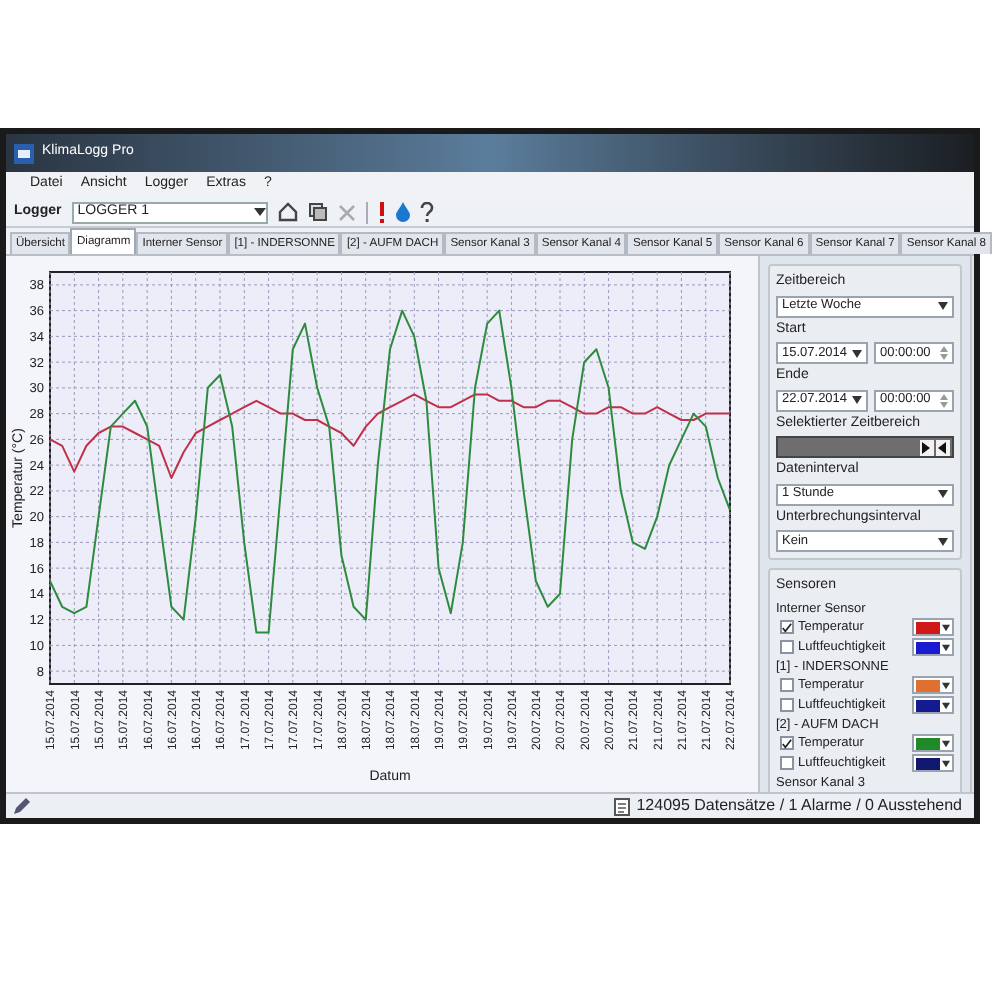  What do you see at coordinates (943, 447) in the screenshot?
I see `left-arrow-icon` at bounding box center [943, 447].